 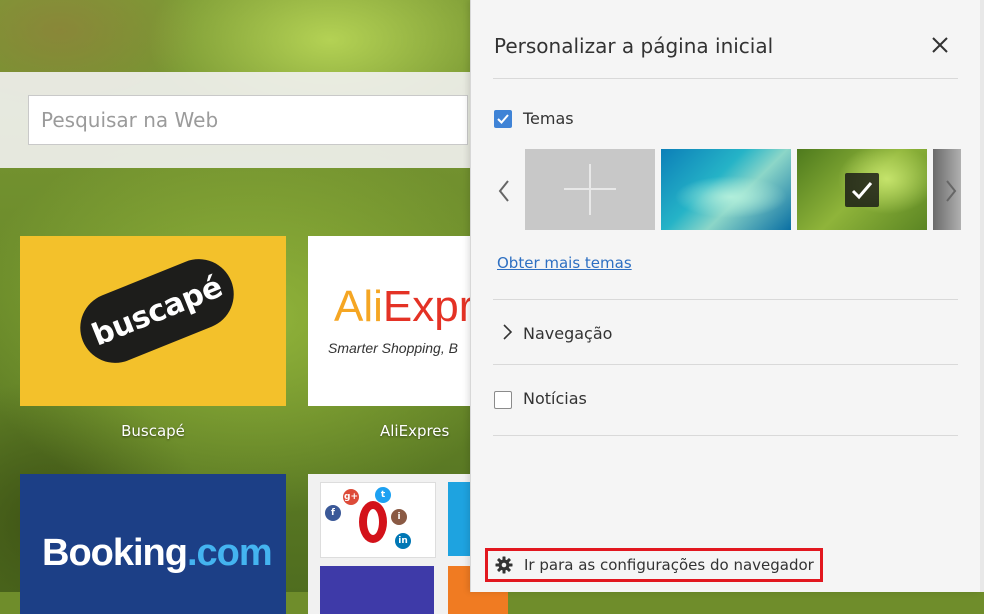 What do you see at coordinates (634, 46) in the screenshot?
I see `panel-title: Personalizar a página inicial` at bounding box center [634, 46].